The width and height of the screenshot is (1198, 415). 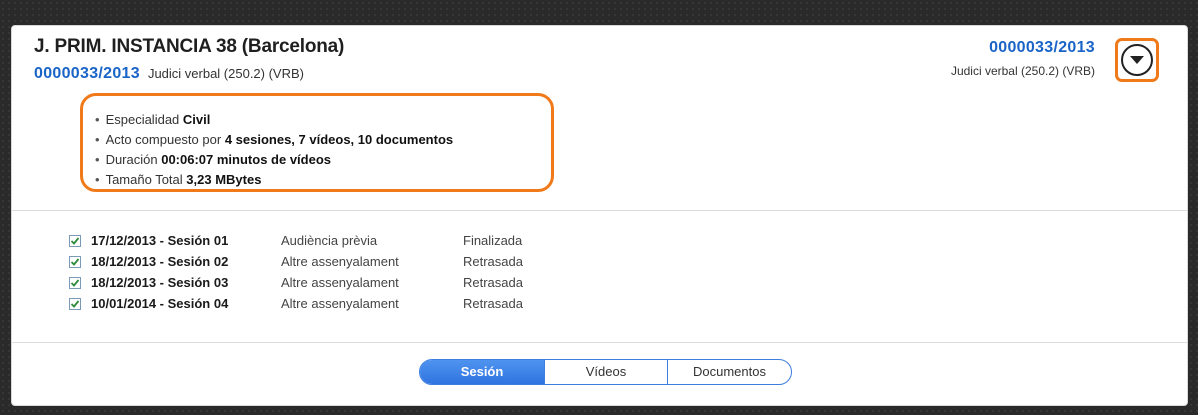 I want to click on view-tabs: Sesión Vídeos Documentos, so click(x=605, y=372).